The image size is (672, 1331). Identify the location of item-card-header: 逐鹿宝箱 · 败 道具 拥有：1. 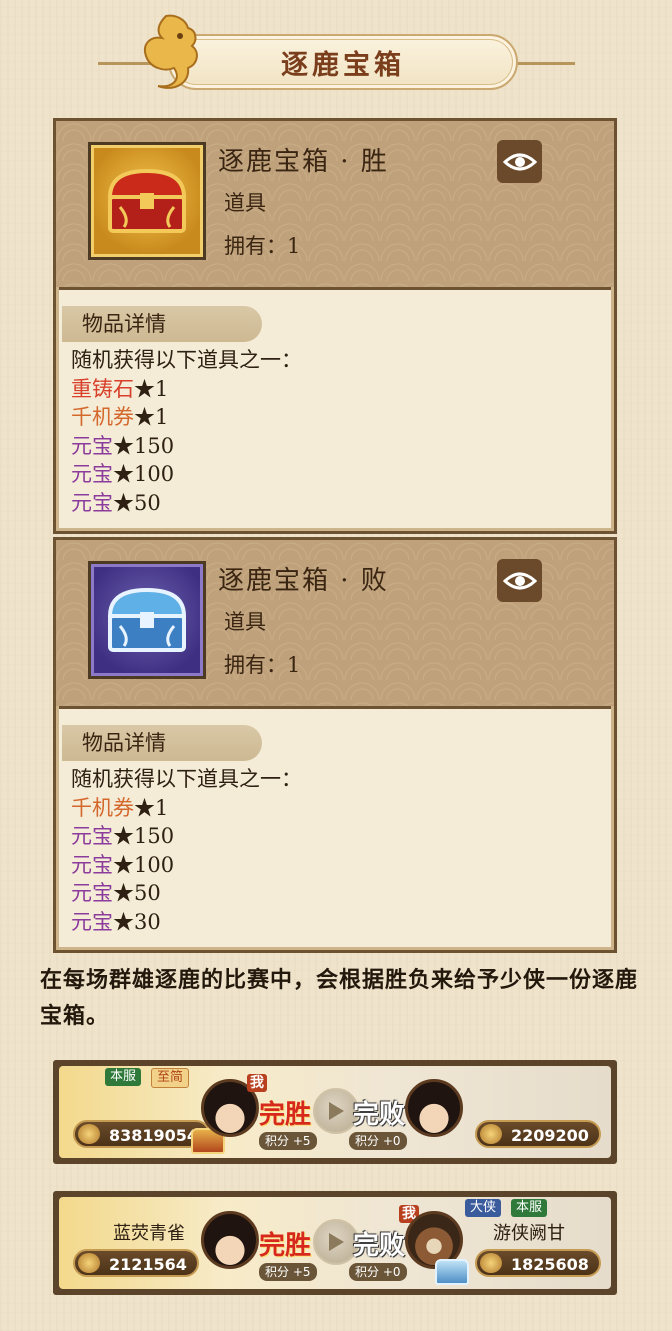
(335, 623).